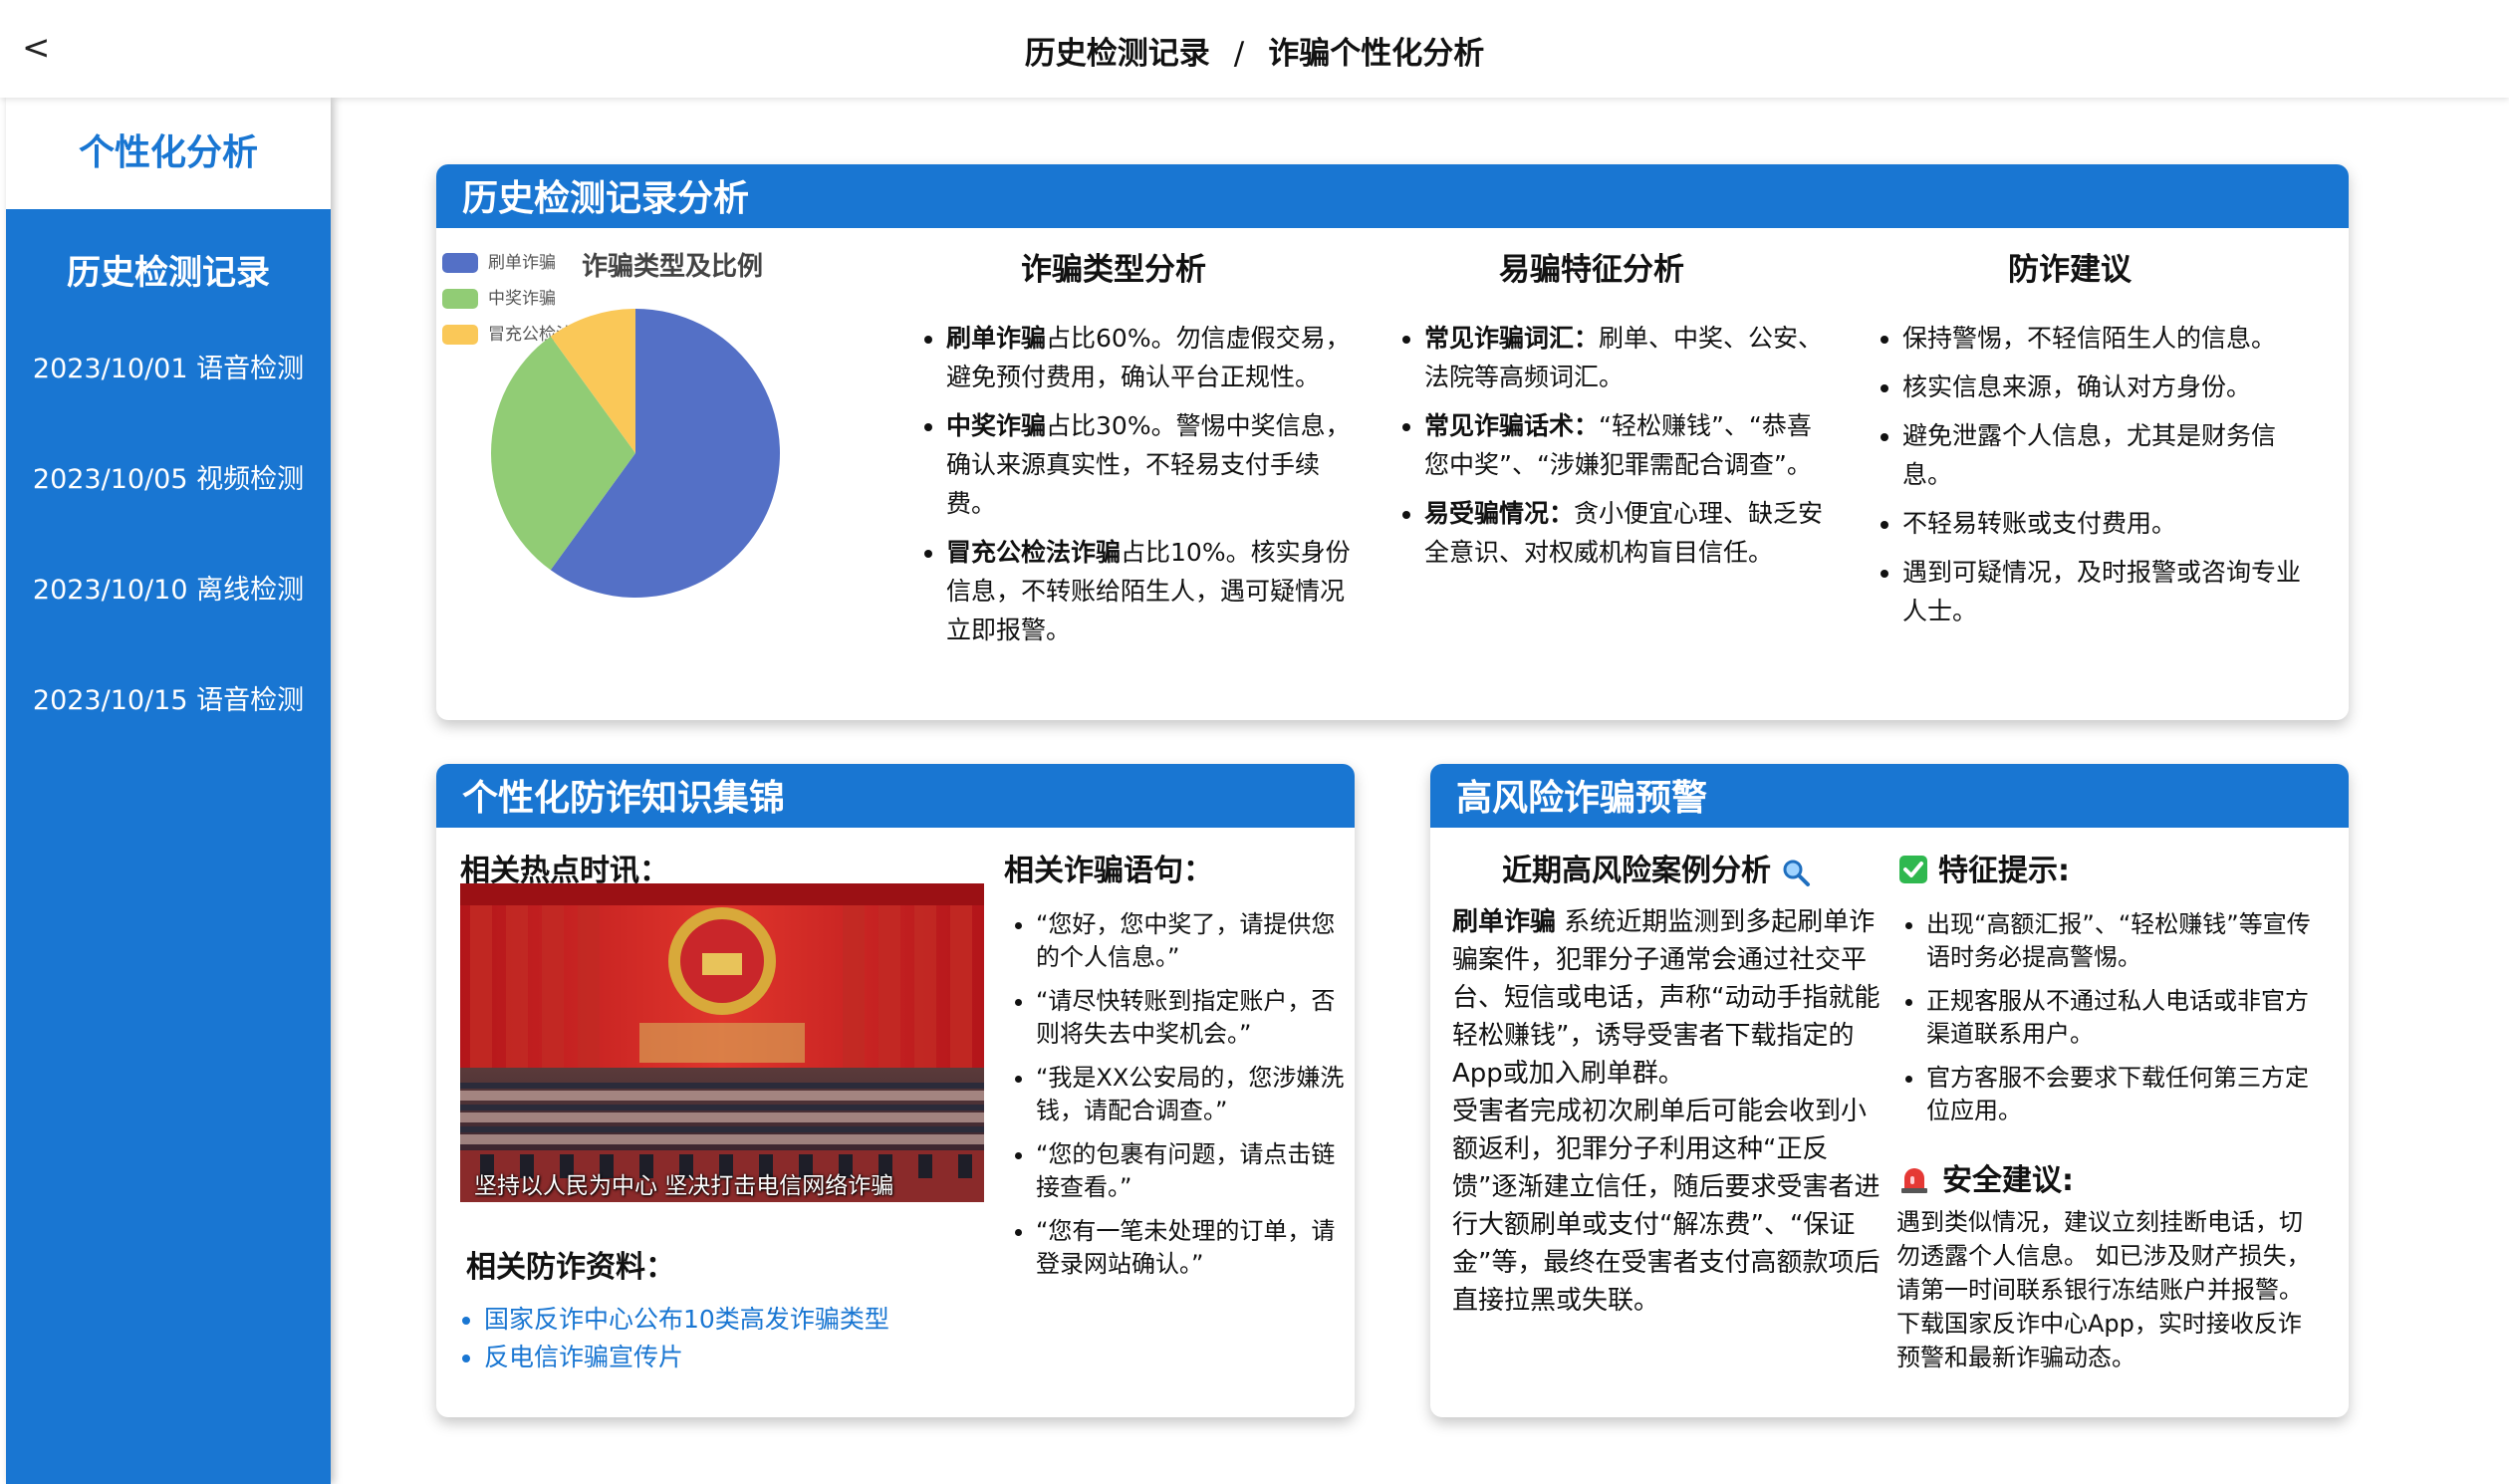  I want to click on list-item: 反电信诈骗宣传片, so click(686, 1357).